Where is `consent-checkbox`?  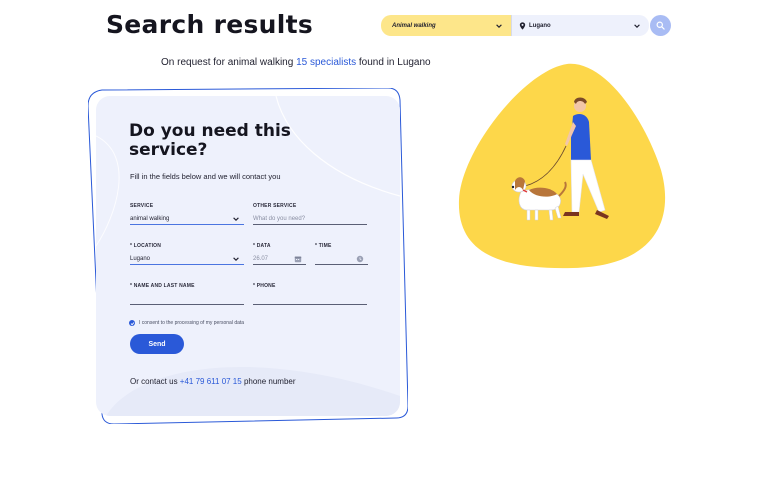 consent-checkbox is located at coordinates (132, 323).